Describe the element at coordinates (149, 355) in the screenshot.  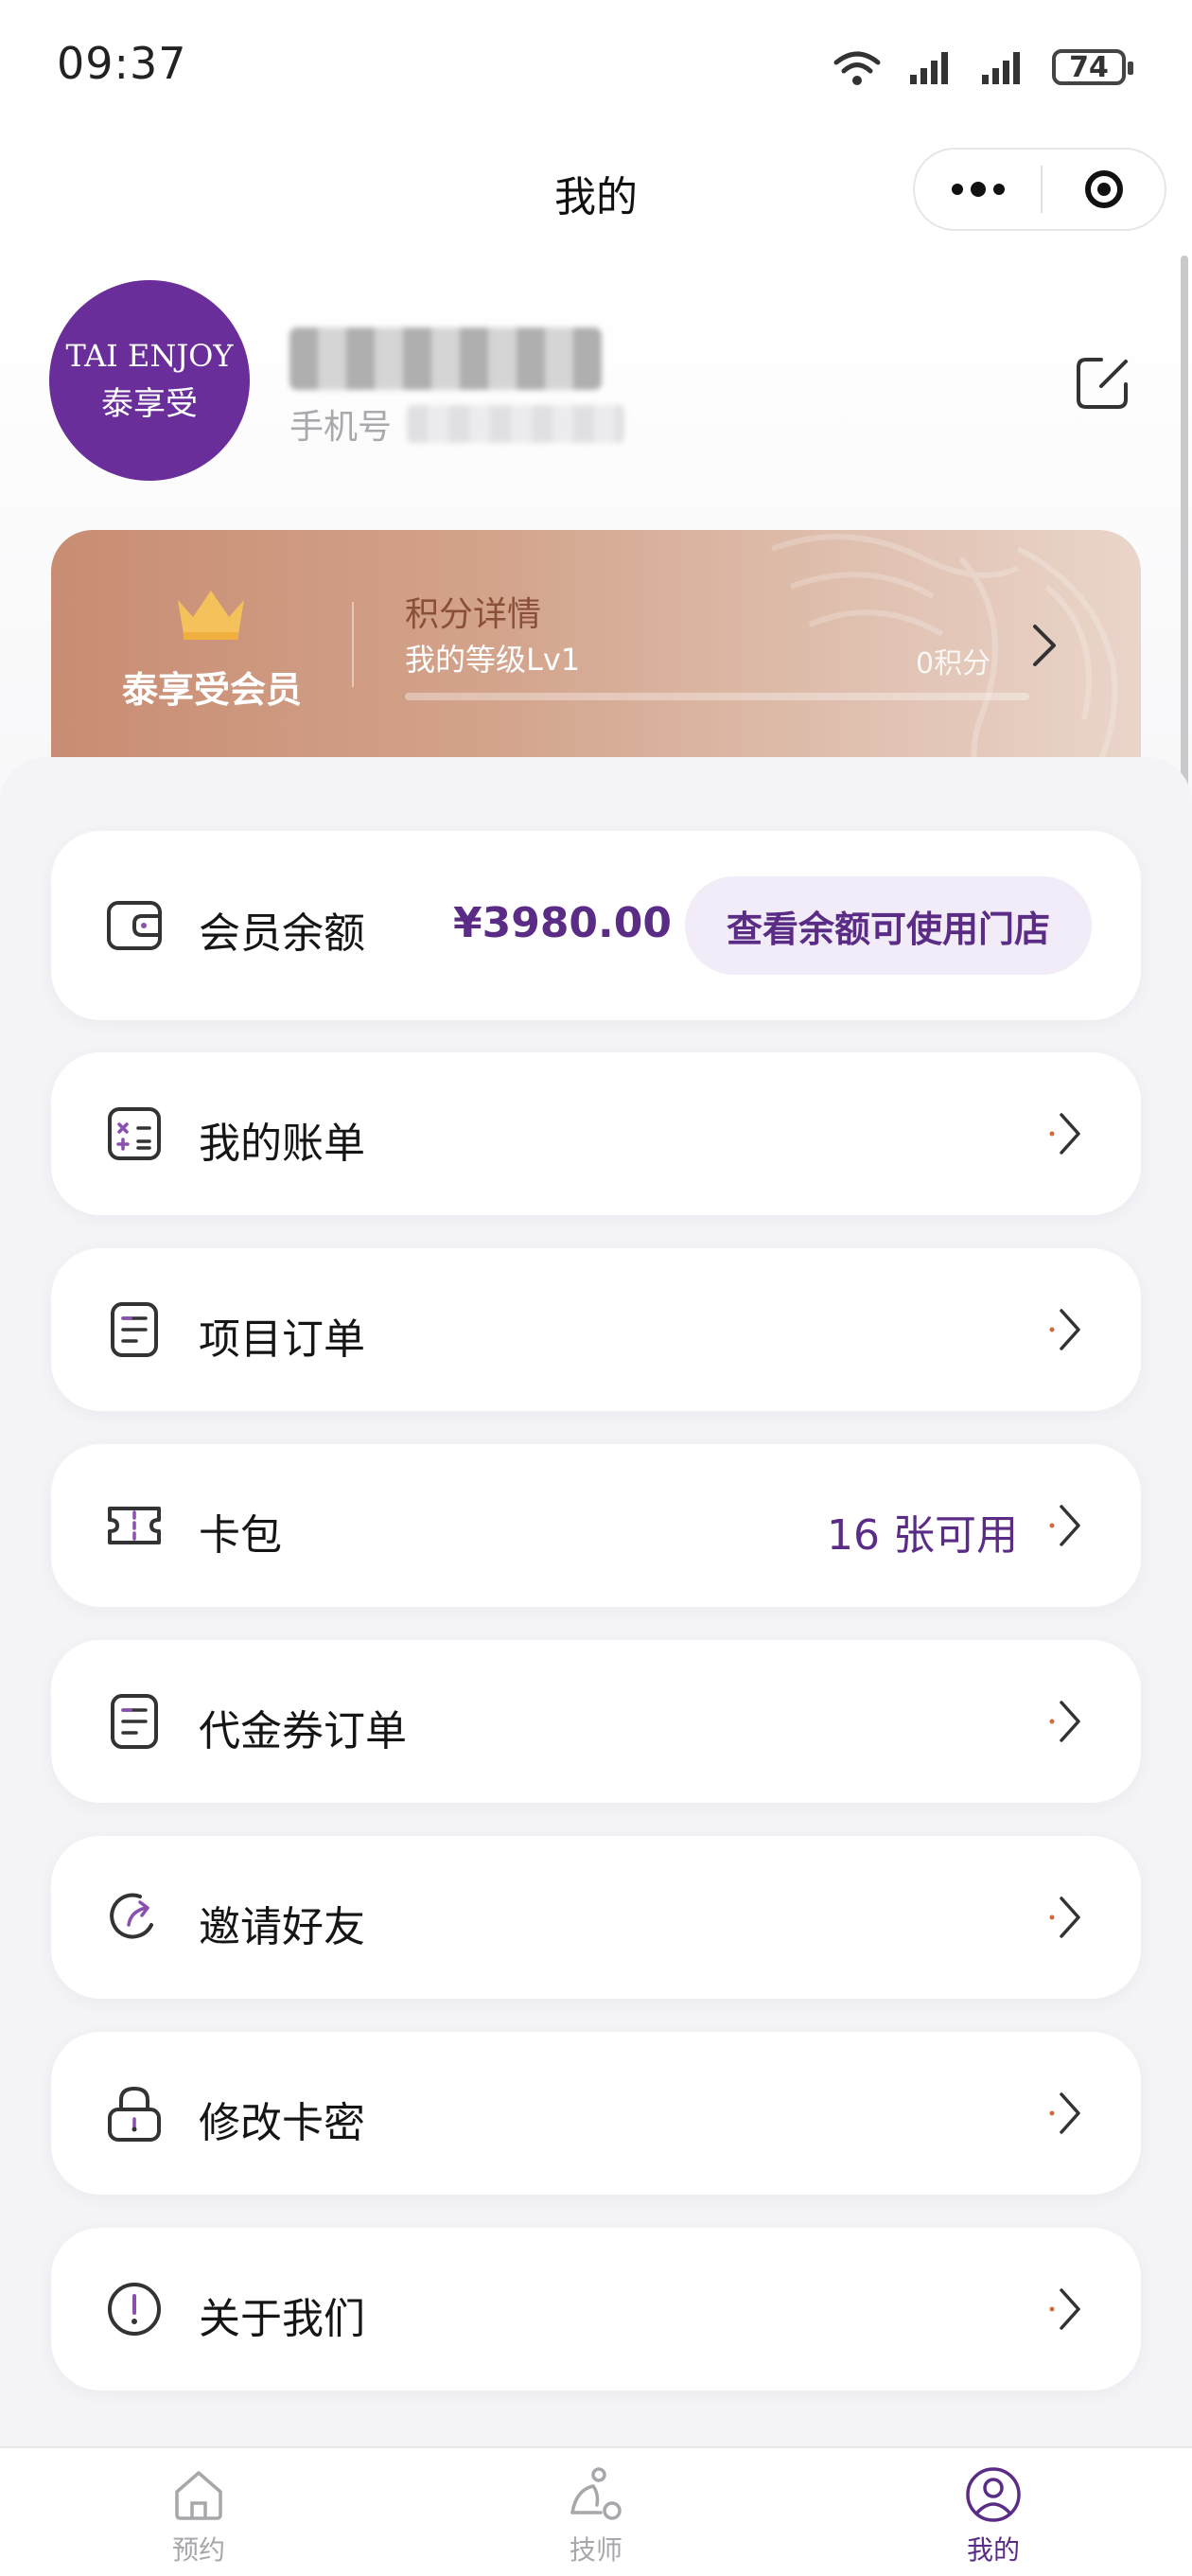
I see `avatar-brand-text: TAI ENJOY` at that location.